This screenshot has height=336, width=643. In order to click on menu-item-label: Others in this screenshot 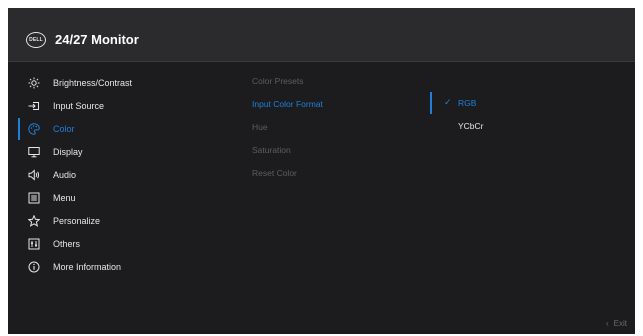, I will do `click(67, 244)`.